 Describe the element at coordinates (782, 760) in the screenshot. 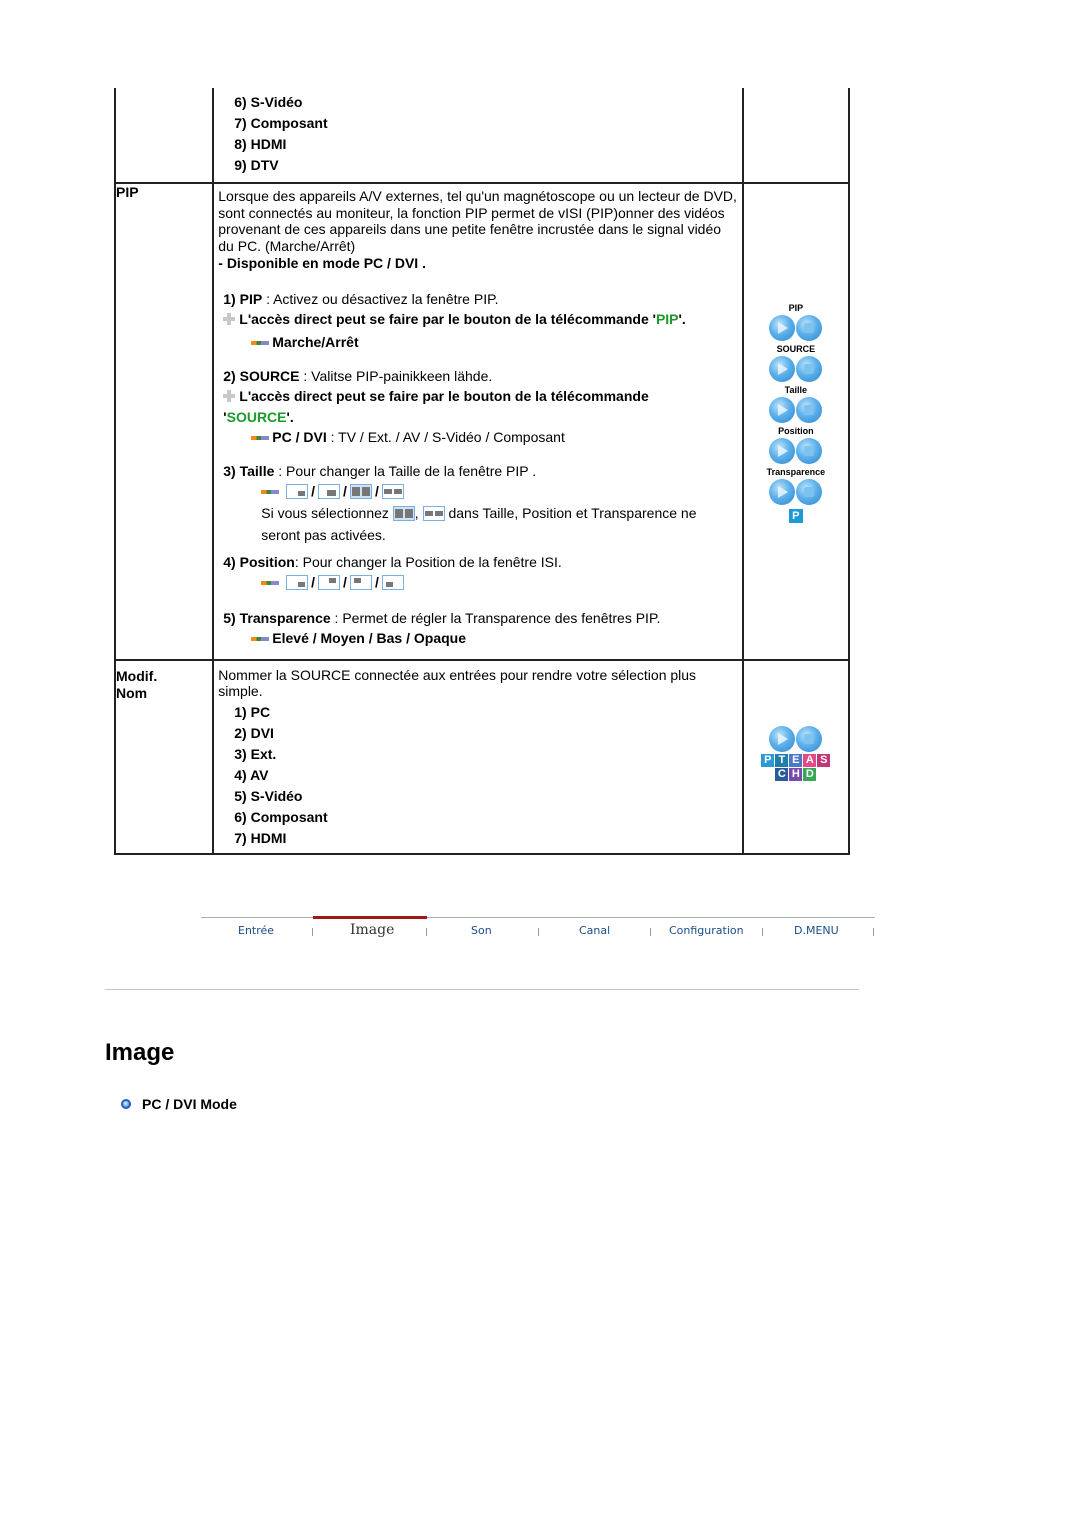

I see `letter-tile: T` at that location.